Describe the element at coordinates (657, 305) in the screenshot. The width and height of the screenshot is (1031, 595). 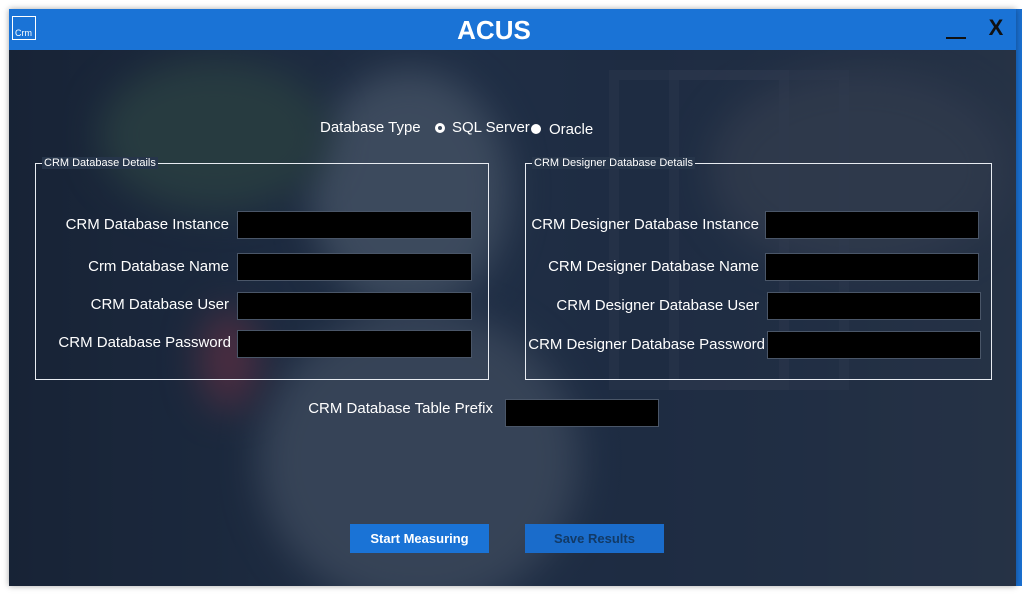
I see `designer-user-label: CRM Designer Database User` at that location.